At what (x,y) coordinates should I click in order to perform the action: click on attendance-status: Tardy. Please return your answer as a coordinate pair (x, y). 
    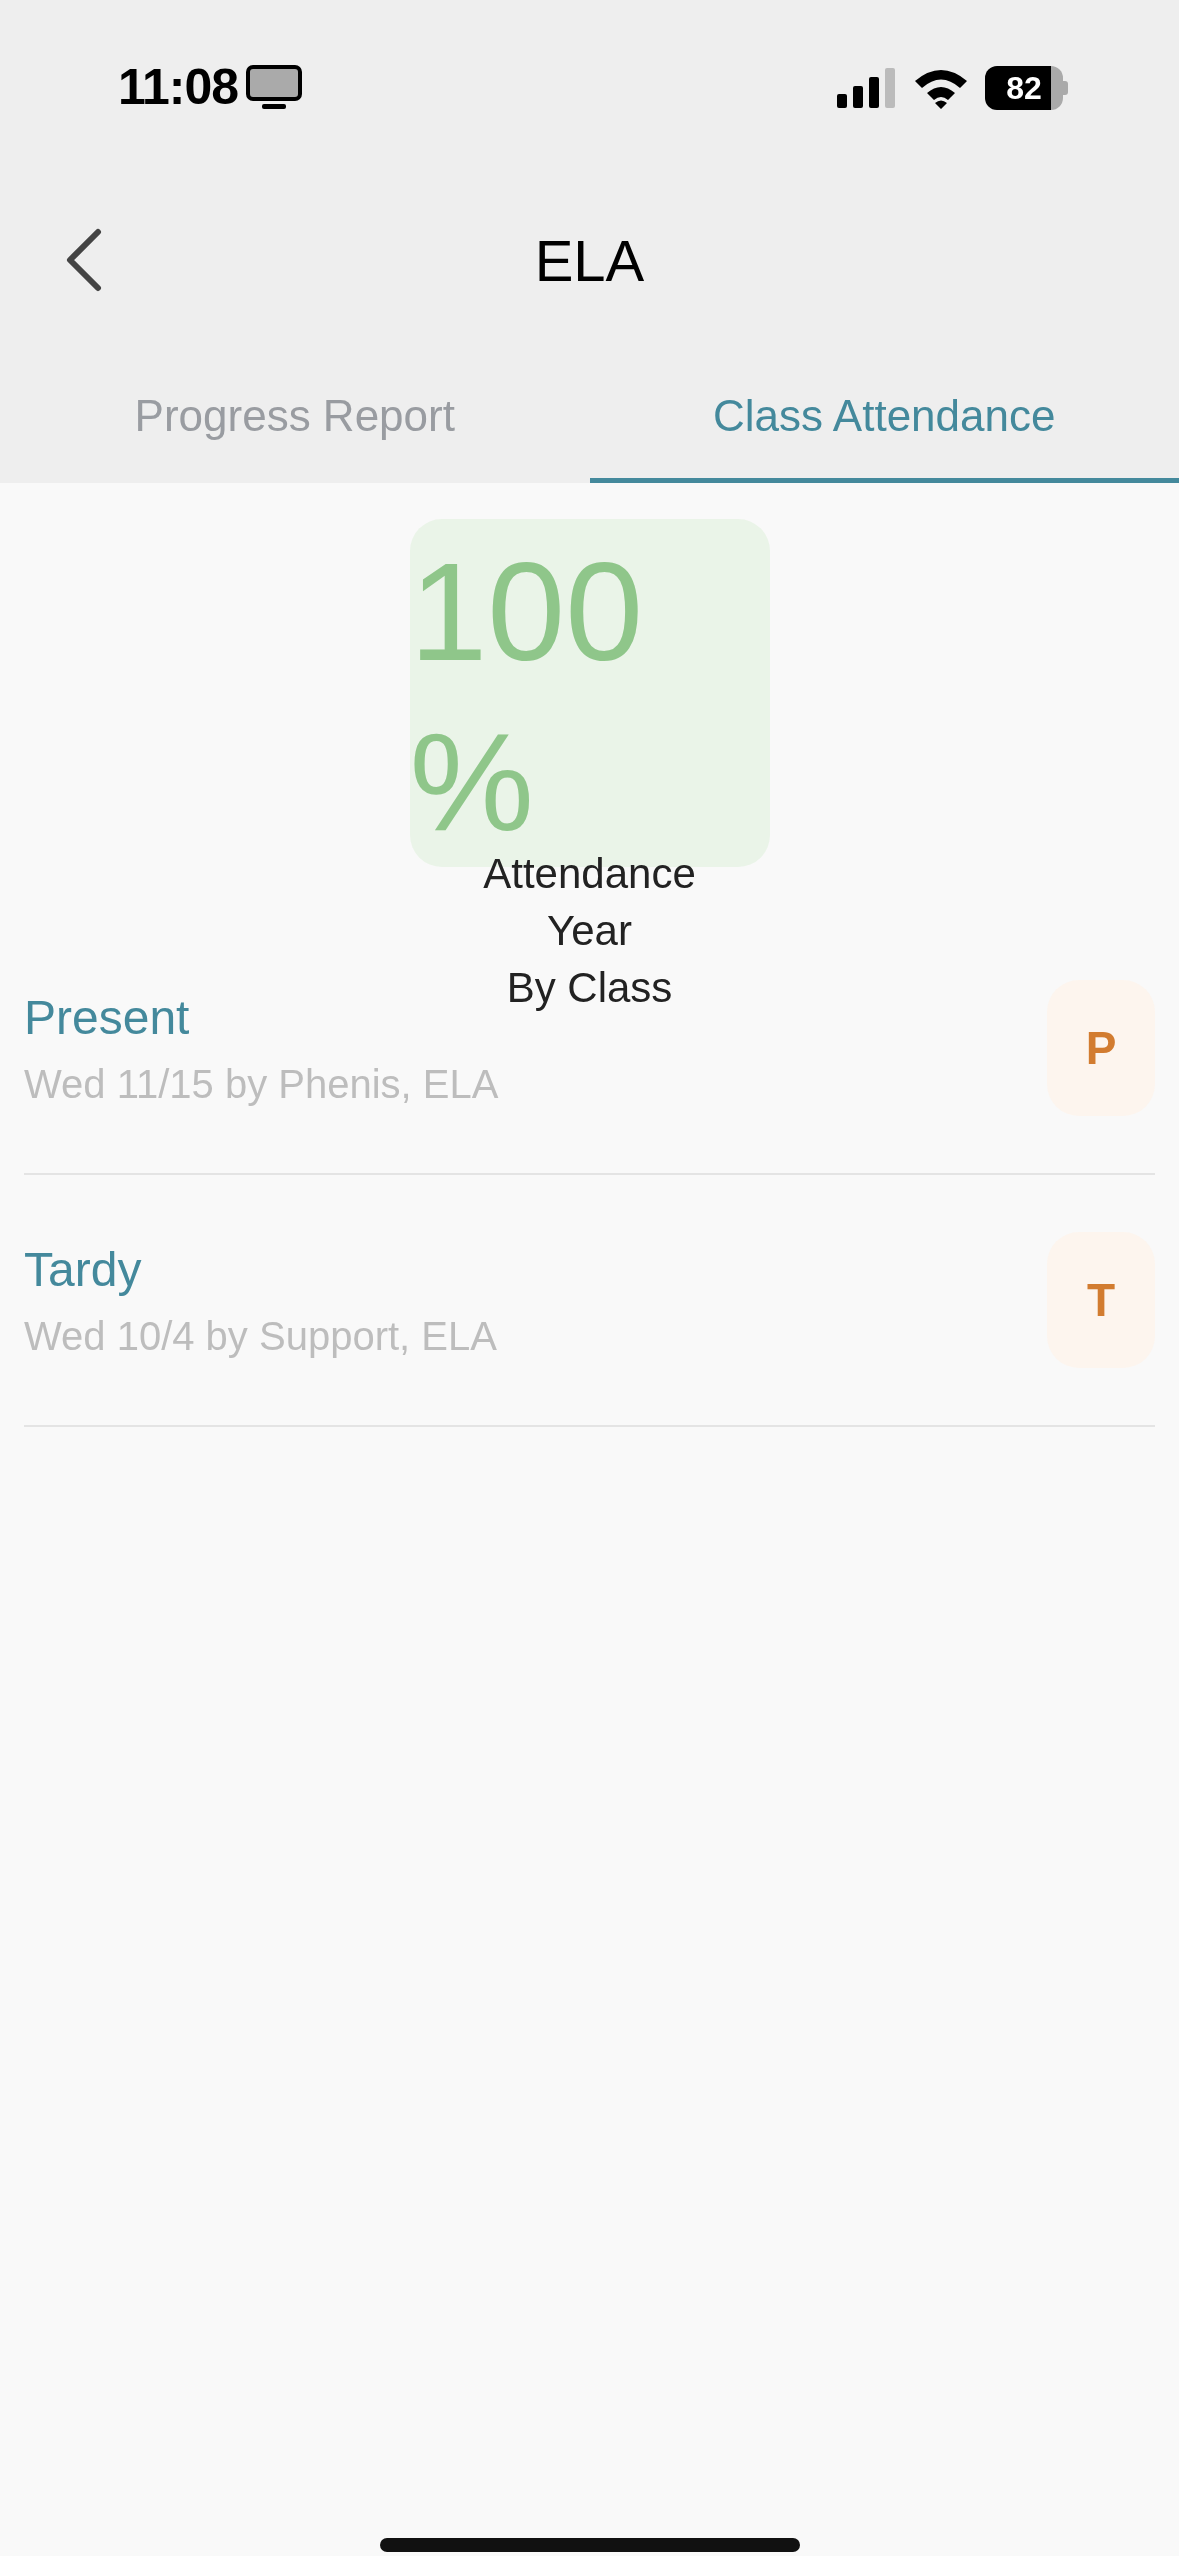
    Looking at the image, I should click on (83, 1270).